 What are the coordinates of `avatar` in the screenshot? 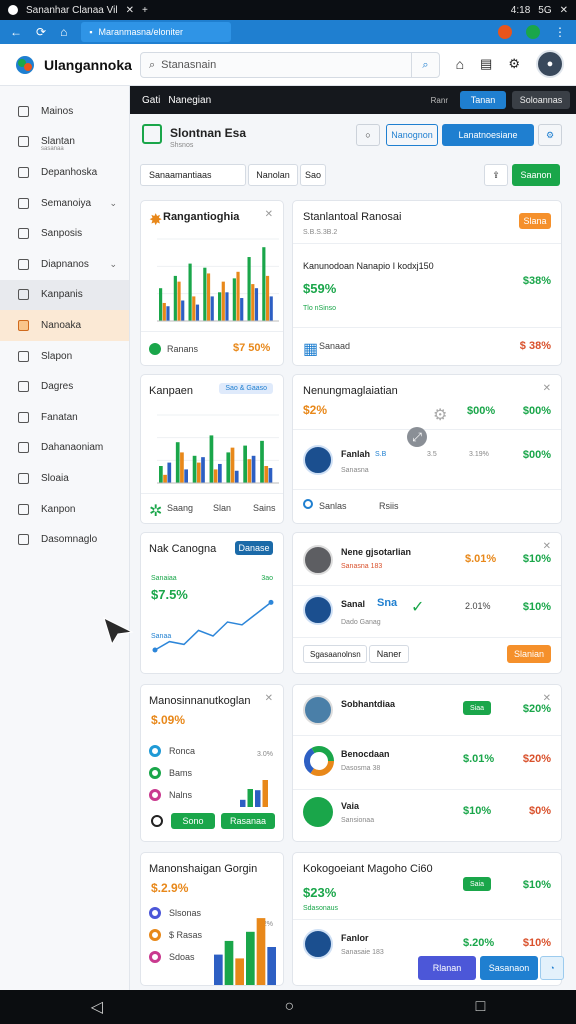 It's located at (318, 944).